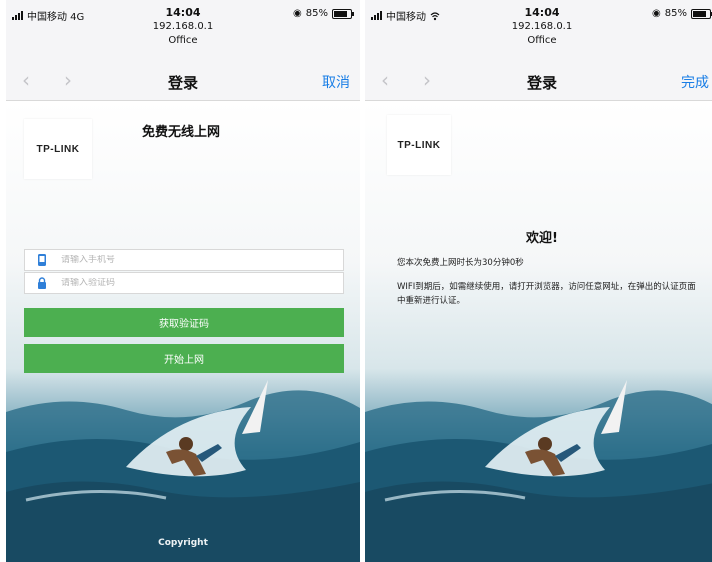 This screenshot has height=562, width=712. What do you see at coordinates (181, 132) in the screenshot?
I see `portal-heading: 免费无线上网` at bounding box center [181, 132].